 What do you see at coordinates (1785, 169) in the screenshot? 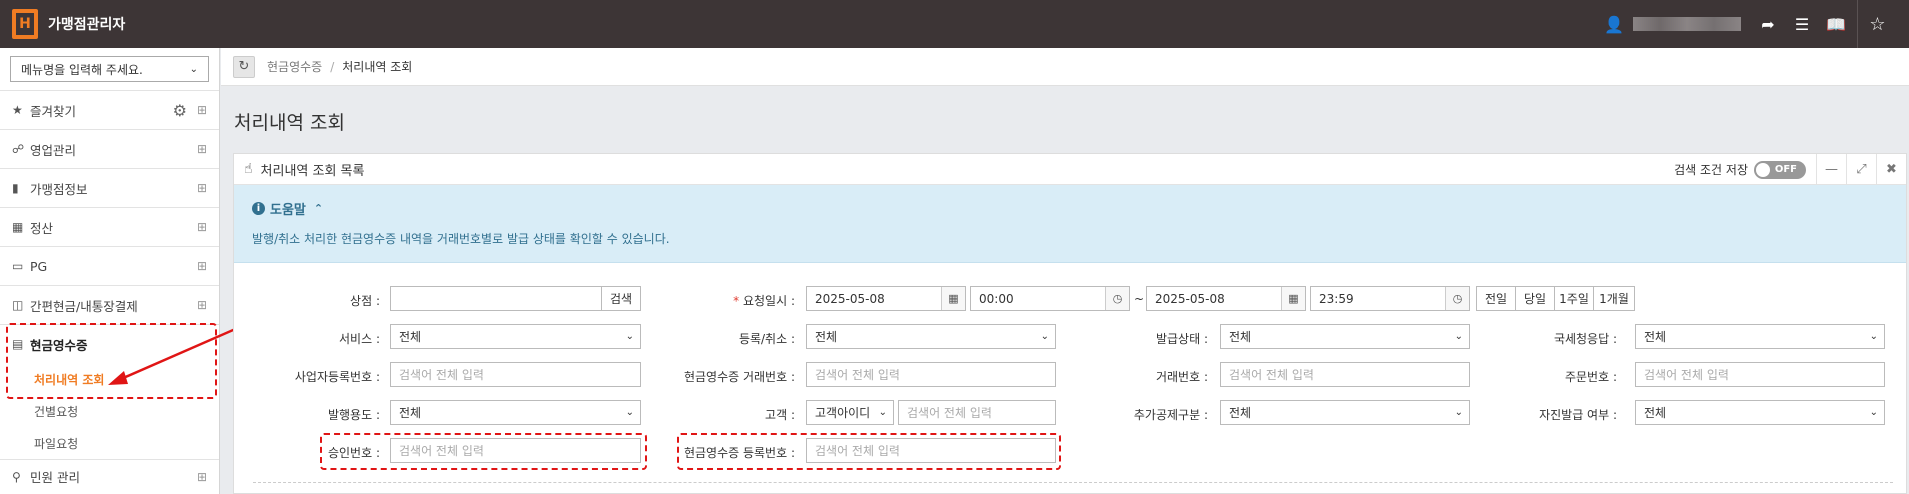
I see `toggle-text: OFF` at bounding box center [1785, 169].